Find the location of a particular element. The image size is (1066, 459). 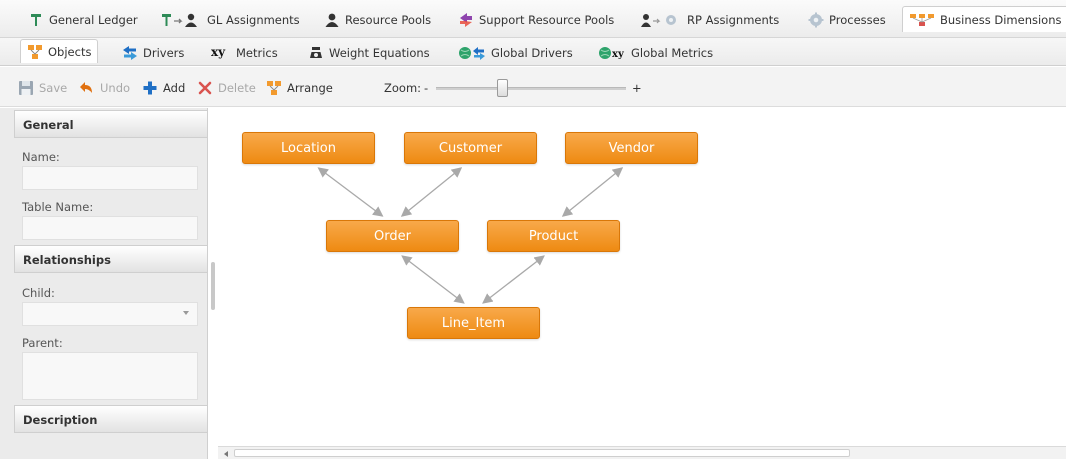

tab-label: Global Metrics is located at coordinates (672, 53).